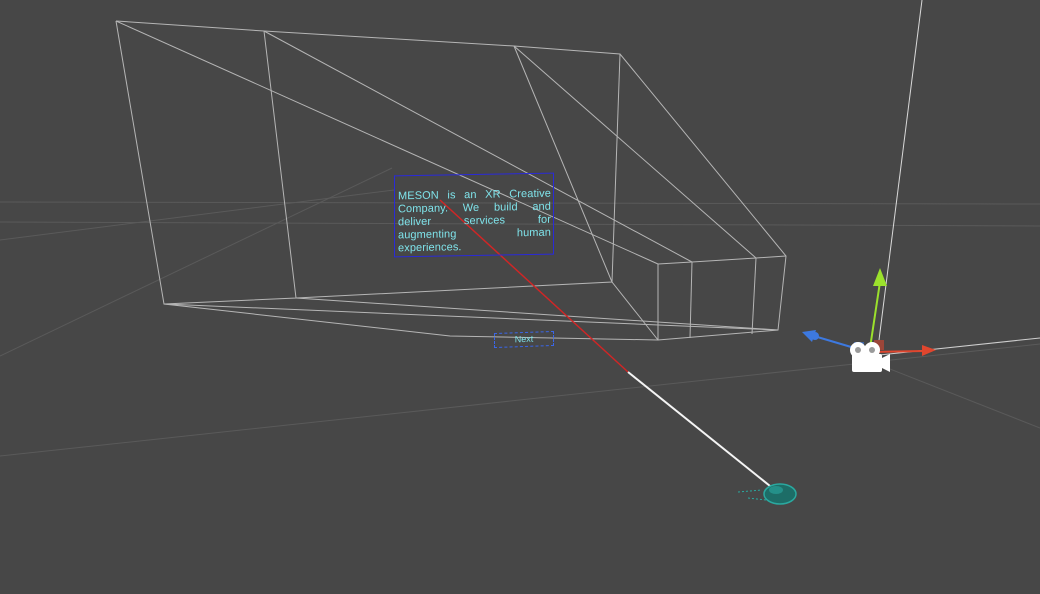  I want to click on pointer-ray-white, so click(699, 429).